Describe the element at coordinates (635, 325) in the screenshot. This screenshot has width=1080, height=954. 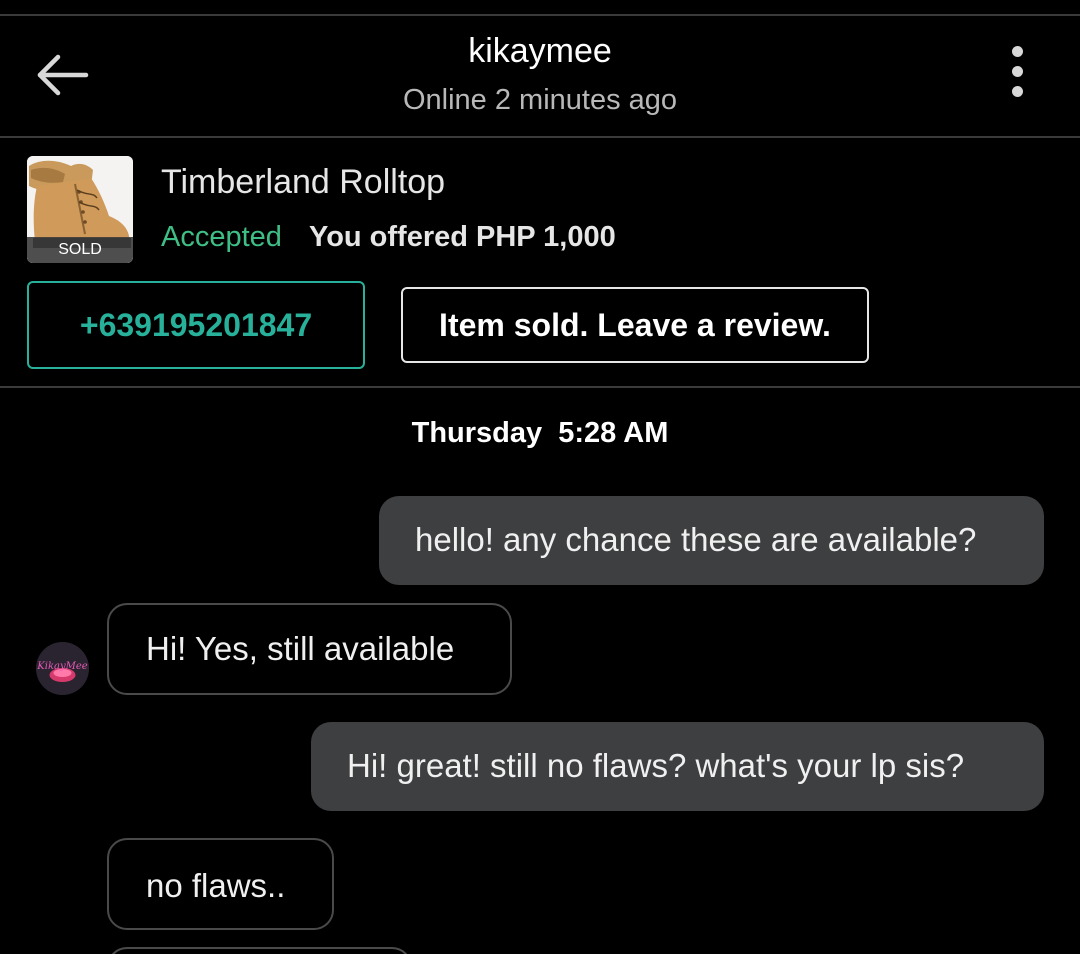
I see `leave-review-button: Item sold. Leave a review.` at that location.